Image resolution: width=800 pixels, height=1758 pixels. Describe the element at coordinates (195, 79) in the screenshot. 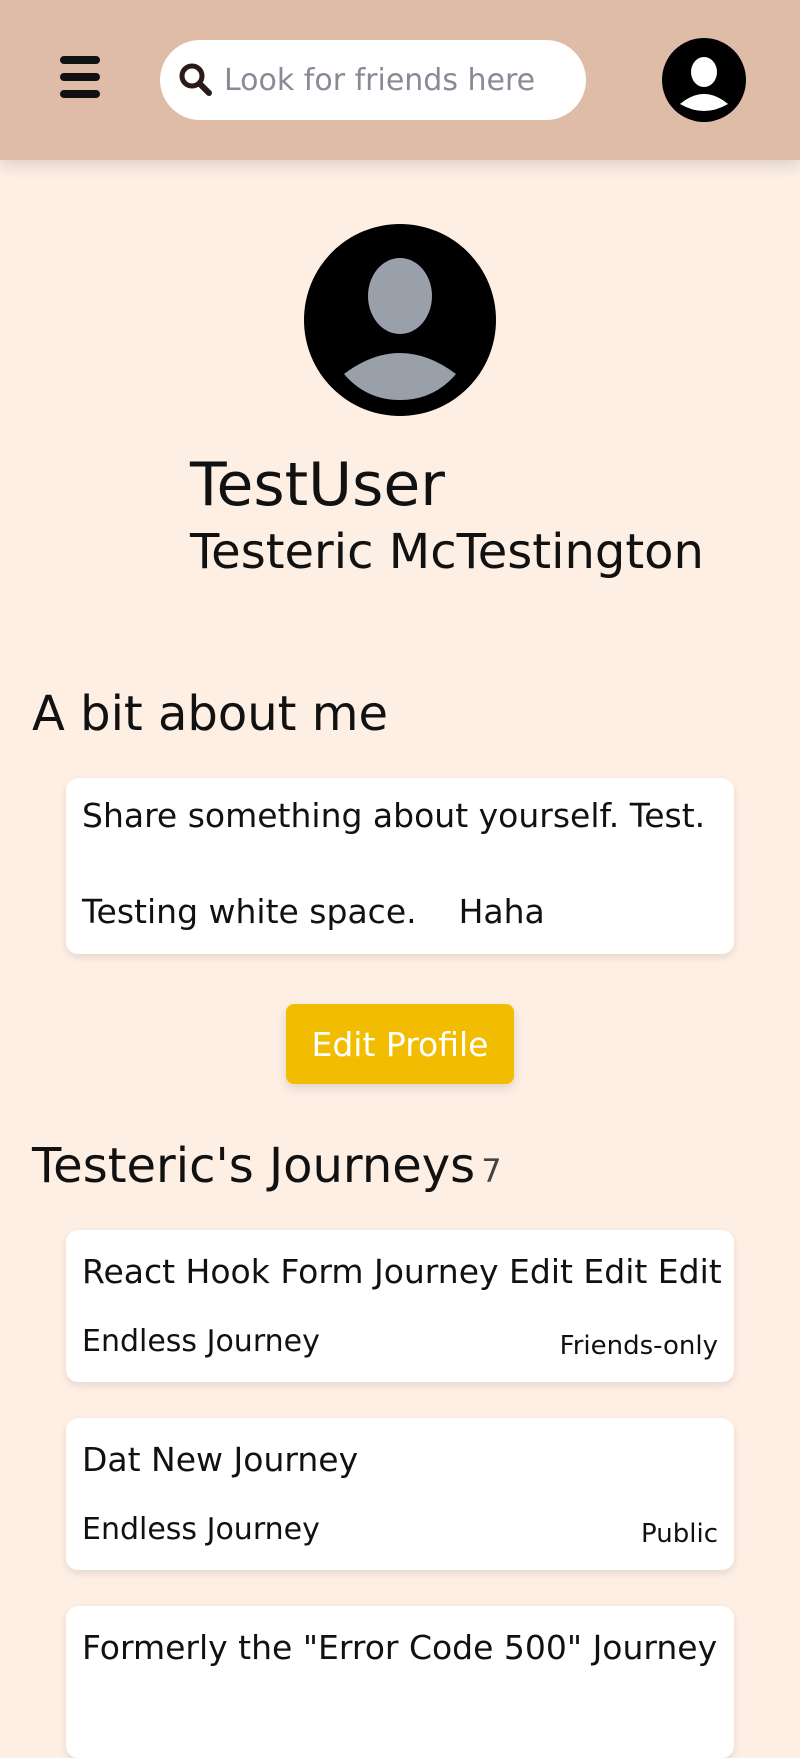

I see `search-icon` at that location.